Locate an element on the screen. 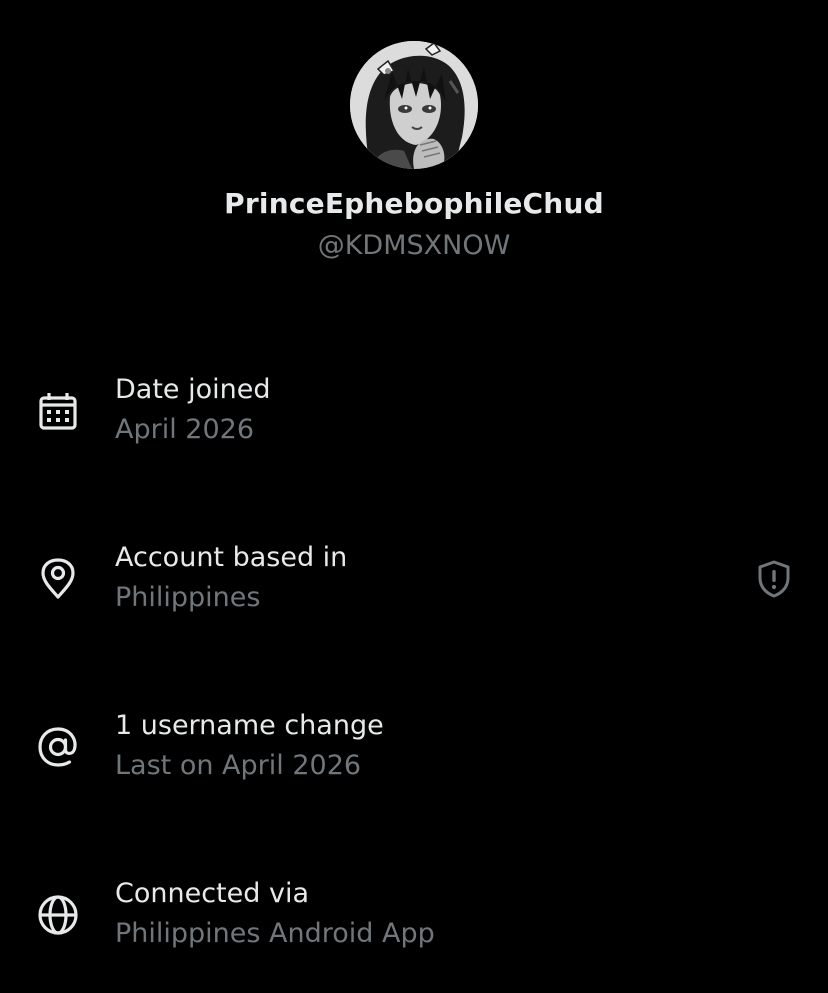  globe-icon is located at coordinates (58, 915).